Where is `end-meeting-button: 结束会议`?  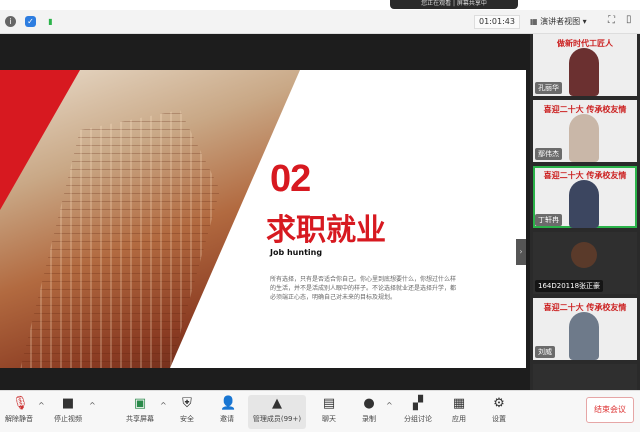 end-meeting-button: 结束会议 is located at coordinates (610, 410).